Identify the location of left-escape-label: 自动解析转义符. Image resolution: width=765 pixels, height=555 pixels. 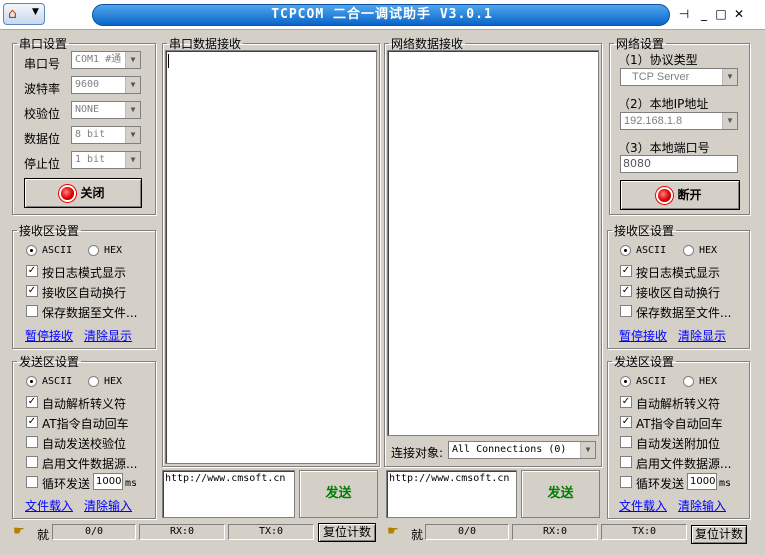
(84, 404).